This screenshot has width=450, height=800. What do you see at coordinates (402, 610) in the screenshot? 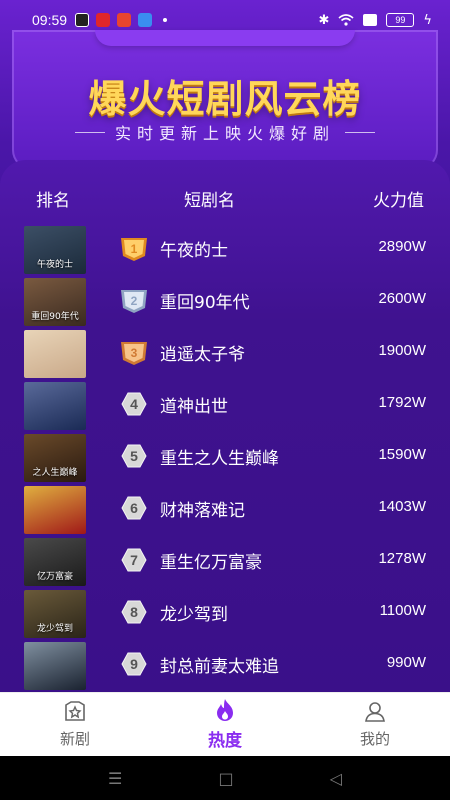
I see `heat-value: 1100W` at bounding box center [402, 610].